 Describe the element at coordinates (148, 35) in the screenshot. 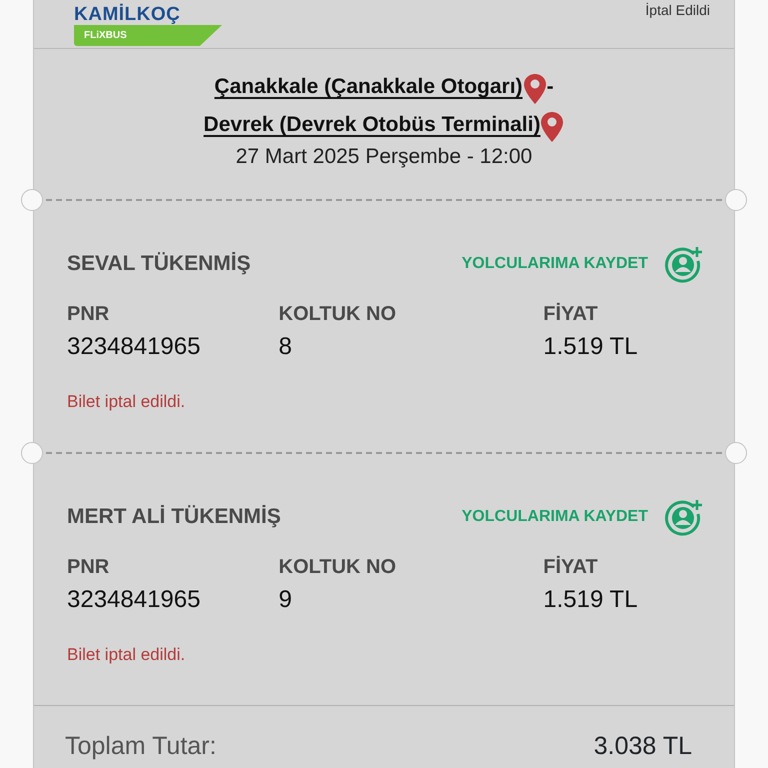

I see `sub-brand-logo: FLiXBUS` at that location.